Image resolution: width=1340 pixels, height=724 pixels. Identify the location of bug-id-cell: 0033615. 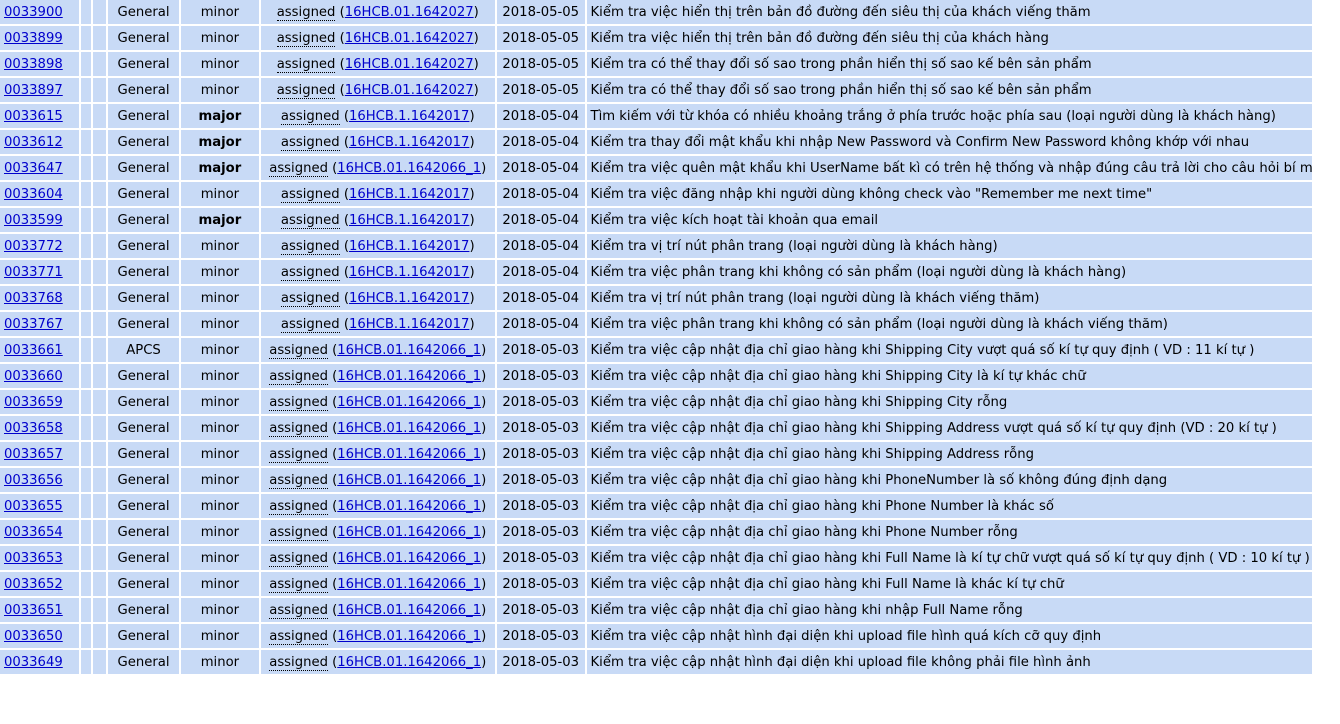
(40, 116).